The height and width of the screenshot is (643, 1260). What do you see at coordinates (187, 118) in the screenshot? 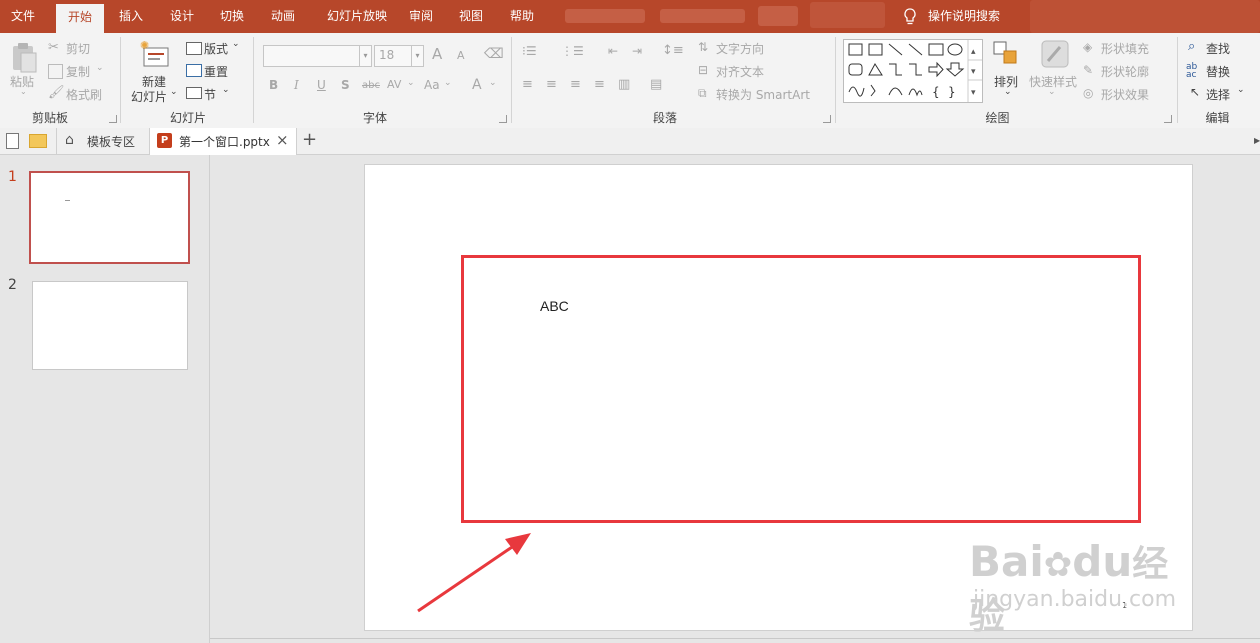
I see `group-label-slides: 幻灯片` at bounding box center [187, 118].